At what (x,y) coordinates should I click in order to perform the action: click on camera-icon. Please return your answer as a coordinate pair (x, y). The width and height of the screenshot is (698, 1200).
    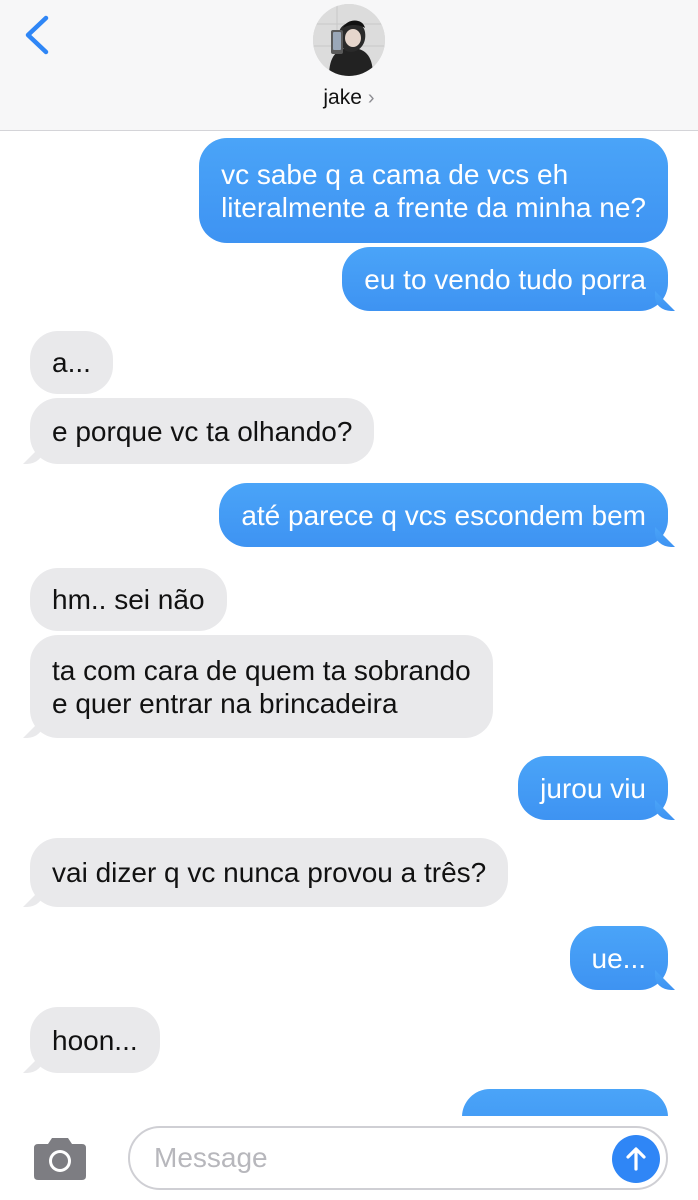
    Looking at the image, I should click on (60, 1159).